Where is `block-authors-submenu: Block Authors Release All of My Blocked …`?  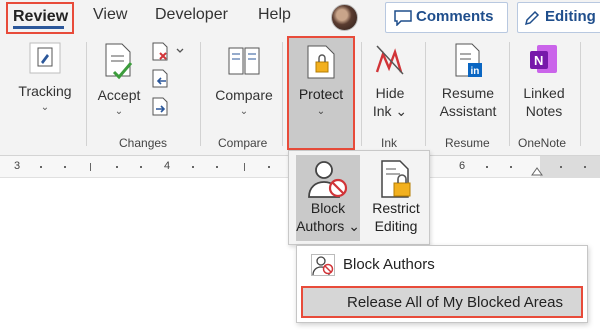 block-authors-submenu: Block Authors Release All of My Blocked … is located at coordinates (442, 284).